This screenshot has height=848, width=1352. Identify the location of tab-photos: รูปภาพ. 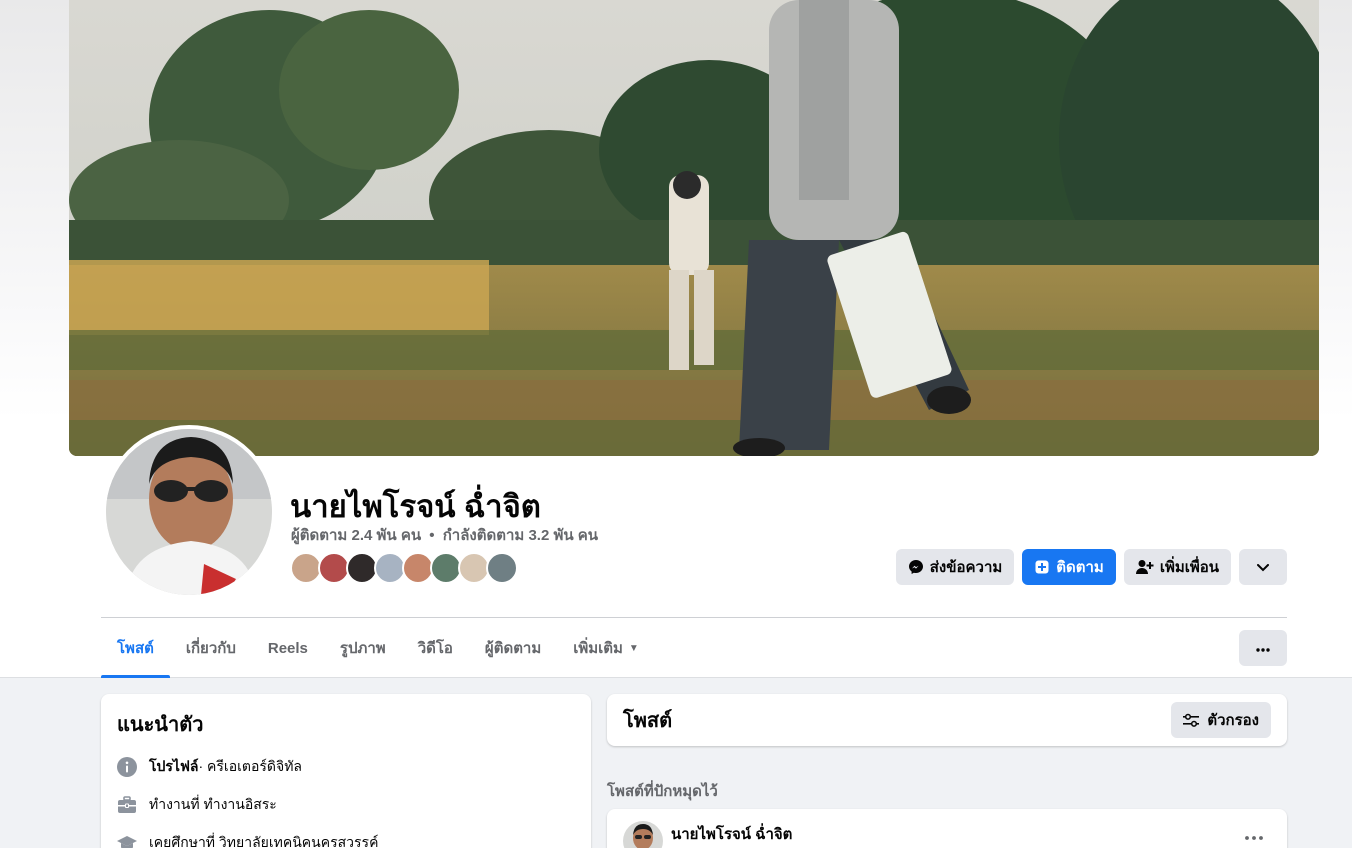
(363, 648).